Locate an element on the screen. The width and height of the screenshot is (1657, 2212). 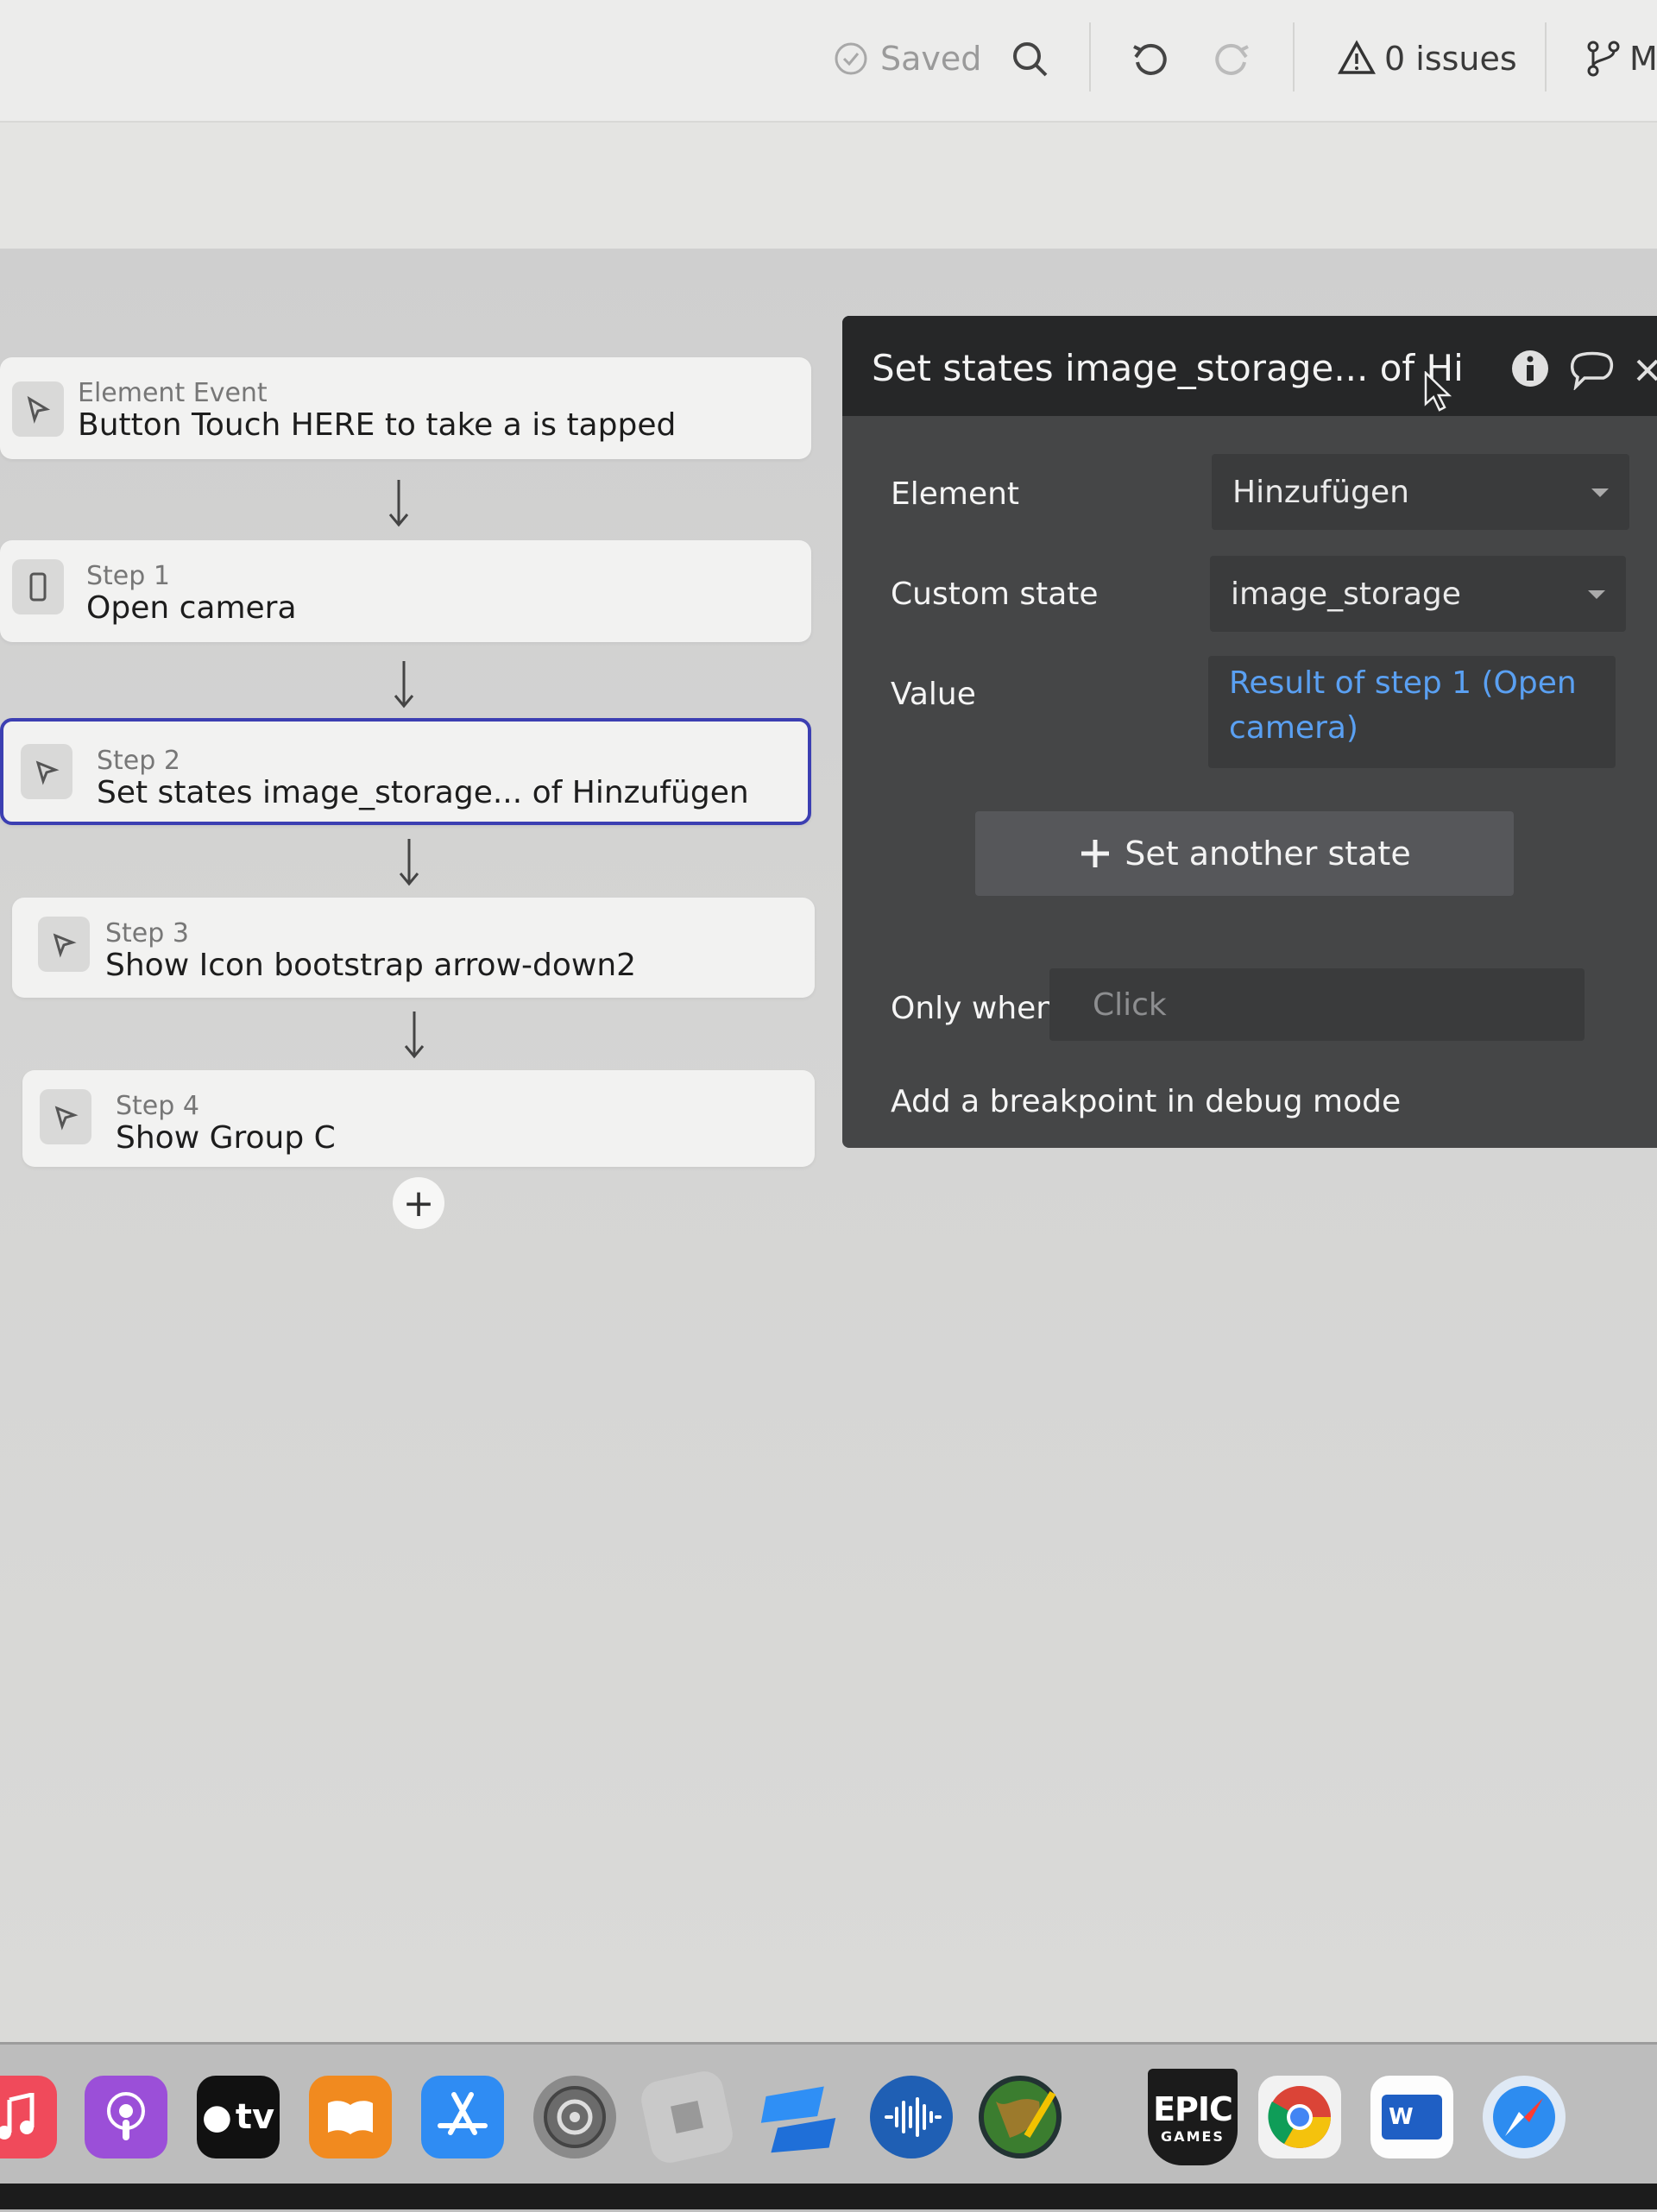
undo-icon is located at coordinates (1150, 59).